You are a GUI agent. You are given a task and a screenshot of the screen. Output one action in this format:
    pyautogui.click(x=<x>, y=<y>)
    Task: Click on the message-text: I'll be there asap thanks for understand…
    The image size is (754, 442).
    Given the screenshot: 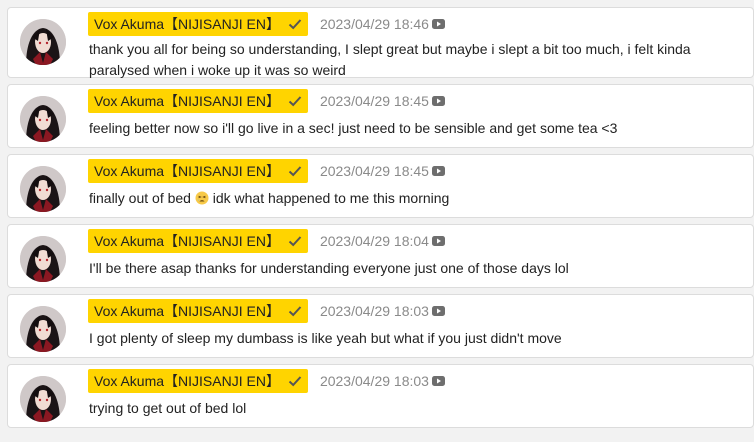 What is the action you would take?
    pyautogui.click(x=329, y=268)
    